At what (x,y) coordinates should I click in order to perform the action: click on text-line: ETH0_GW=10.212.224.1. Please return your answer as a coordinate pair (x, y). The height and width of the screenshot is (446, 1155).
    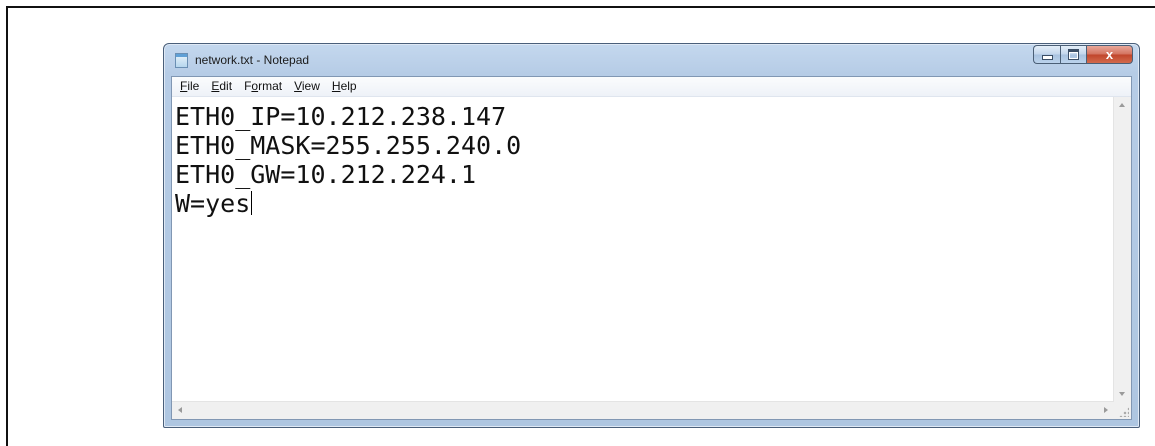
    Looking at the image, I should click on (326, 174).